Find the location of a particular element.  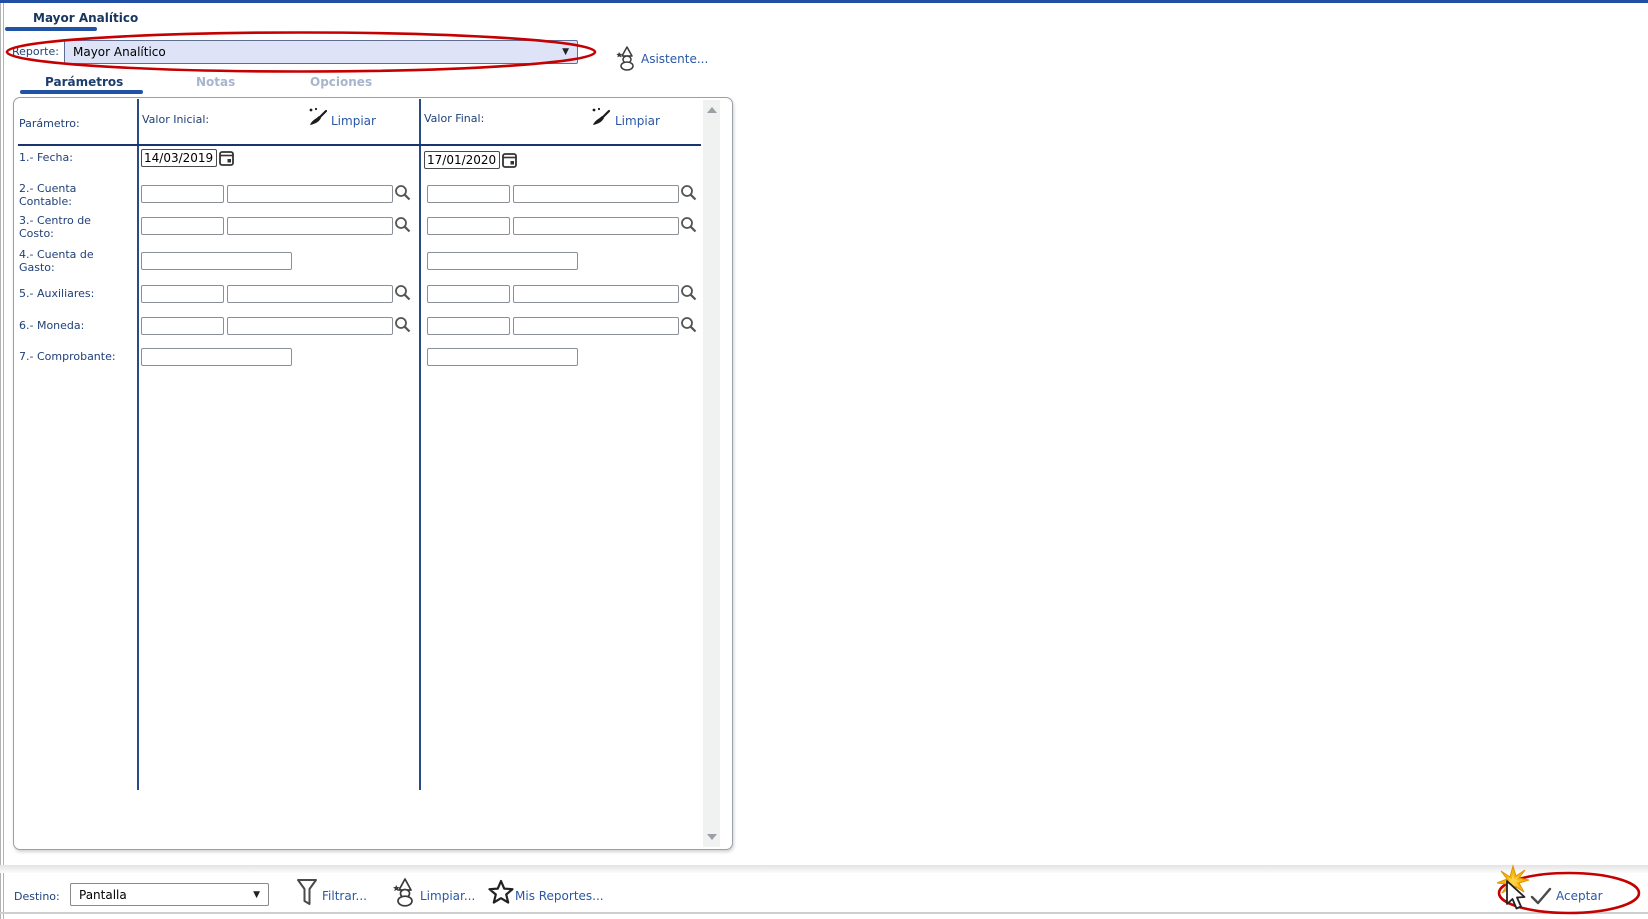

clear-initial-link: Limpiar is located at coordinates (353, 121).